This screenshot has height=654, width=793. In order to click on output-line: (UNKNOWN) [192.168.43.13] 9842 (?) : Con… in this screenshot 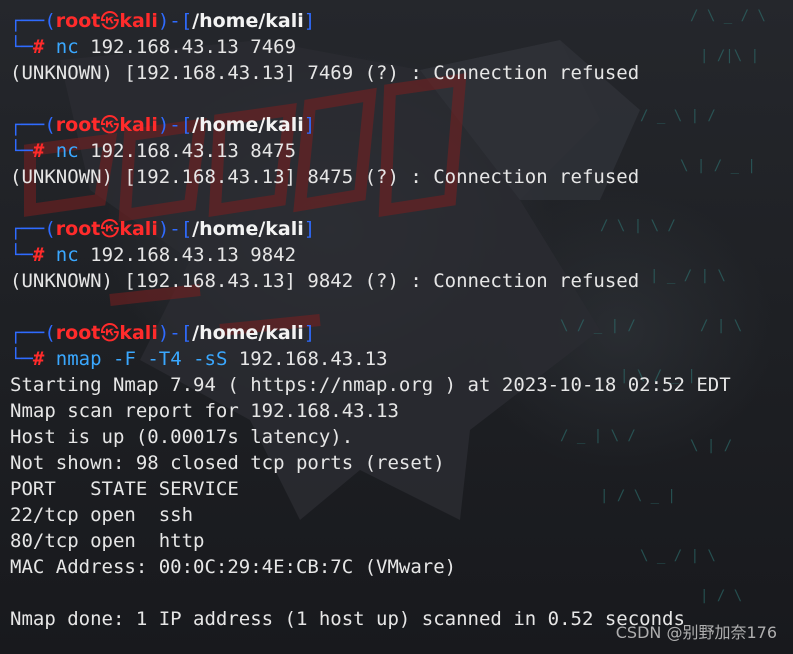, I will do `click(325, 281)`.